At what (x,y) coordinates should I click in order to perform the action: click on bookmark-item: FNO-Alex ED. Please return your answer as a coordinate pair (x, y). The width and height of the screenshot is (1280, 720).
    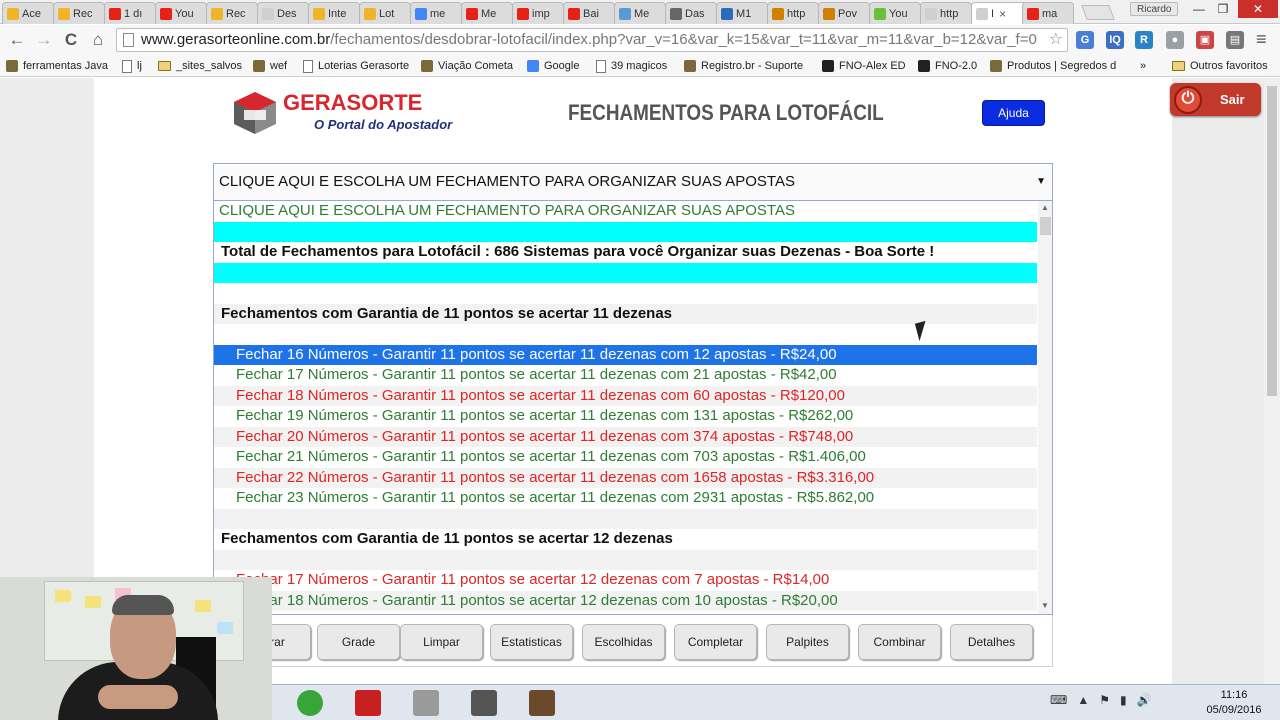
    Looking at the image, I should click on (864, 66).